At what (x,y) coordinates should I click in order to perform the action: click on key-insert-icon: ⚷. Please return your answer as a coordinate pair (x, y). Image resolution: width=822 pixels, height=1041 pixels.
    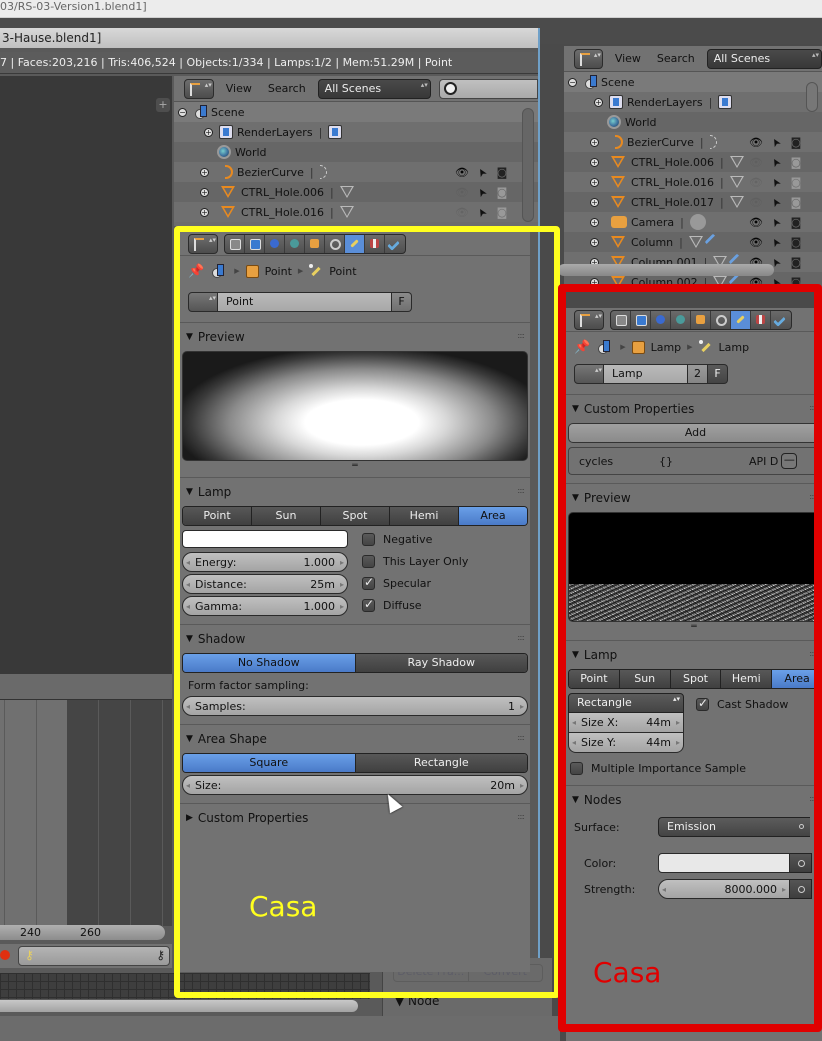
    Looking at the image, I should click on (160, 955).